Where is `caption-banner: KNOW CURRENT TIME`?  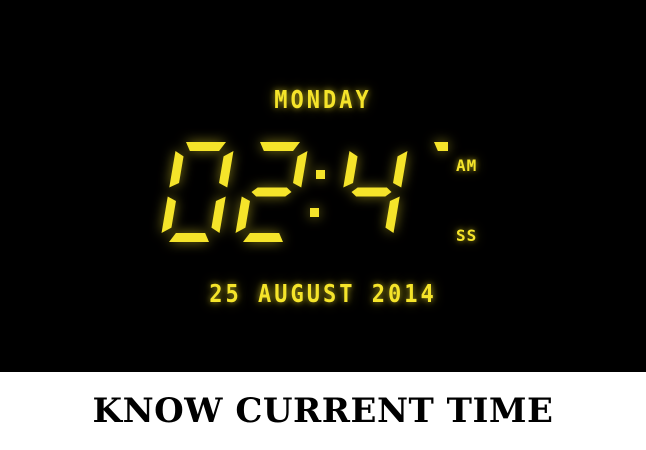
caption-banner: KNOW CURRENT TIME is located at coordinates (323, 411).